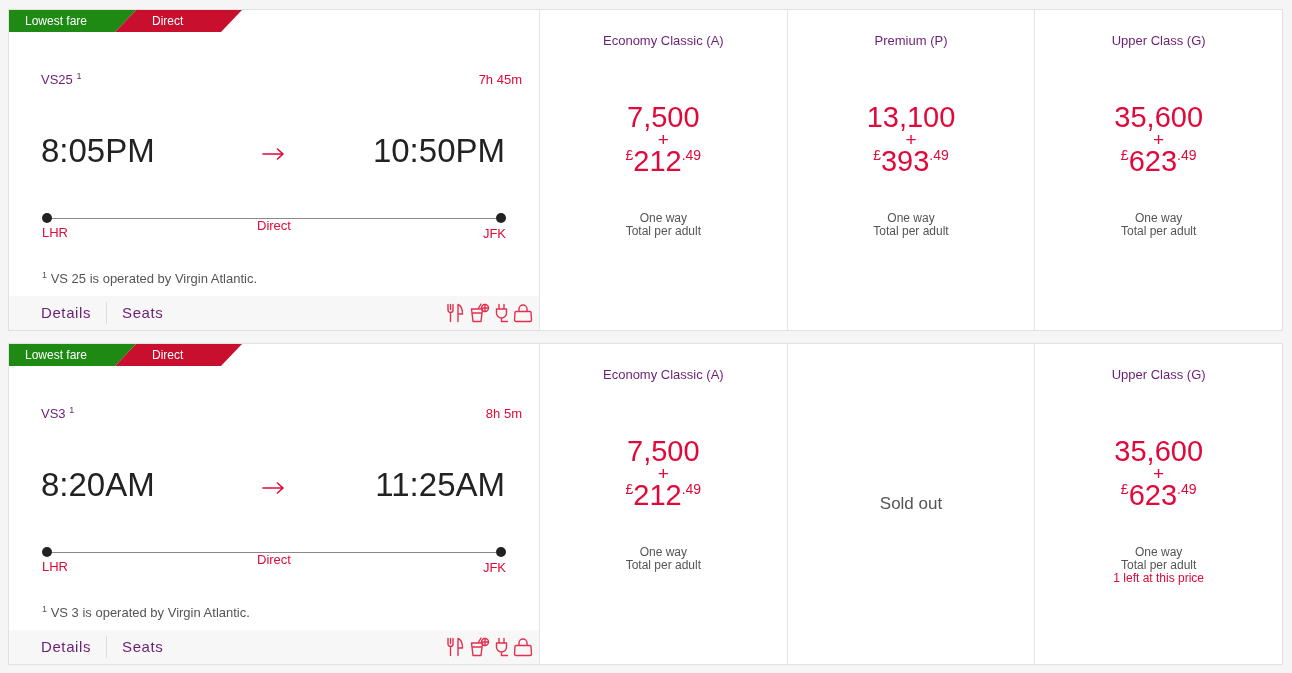  Describe the element at coordinates (911, 41) in the screenshot. I see `cabin-name: Premium (P)` at that location.